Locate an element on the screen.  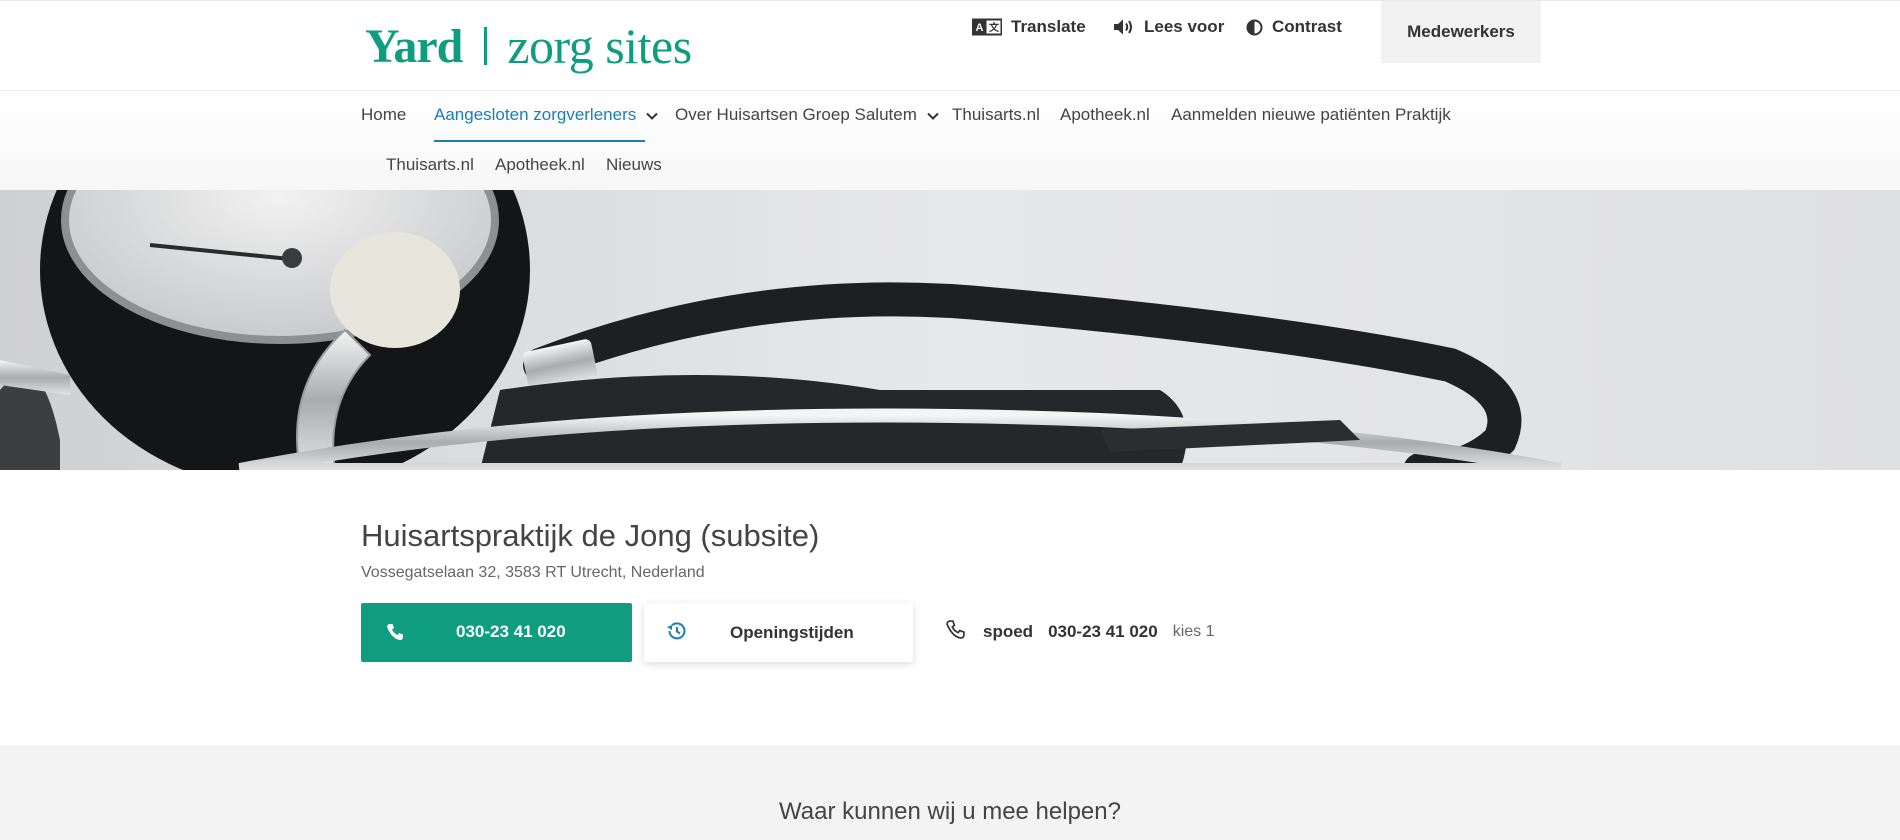
nav-item-apotheek-secondary: Apotheek.nl is located at coordinates (540, 165).